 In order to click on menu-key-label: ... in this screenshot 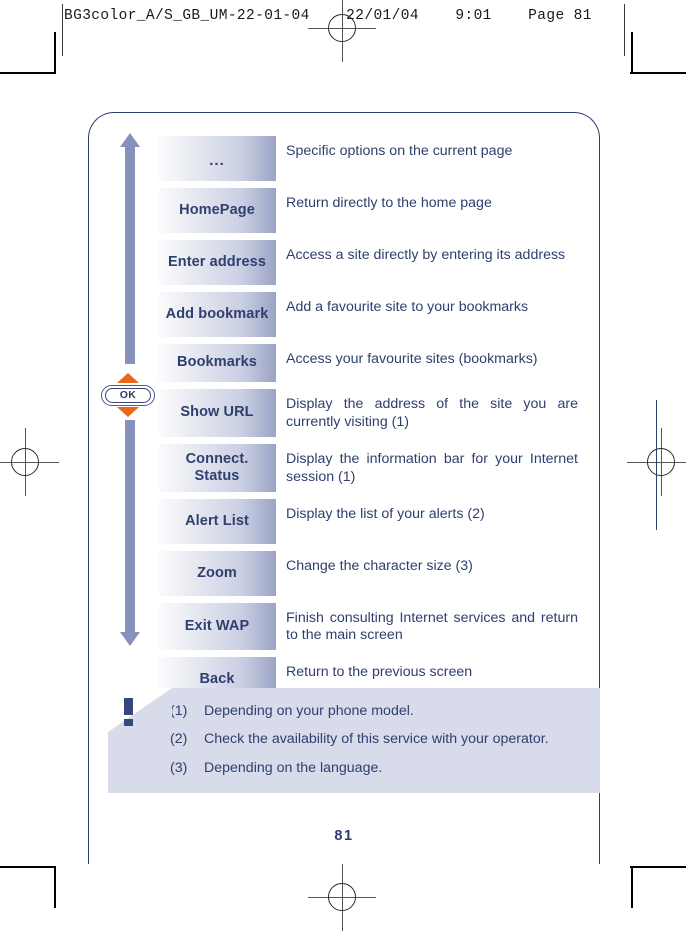, I will do `click(217, 158)`.